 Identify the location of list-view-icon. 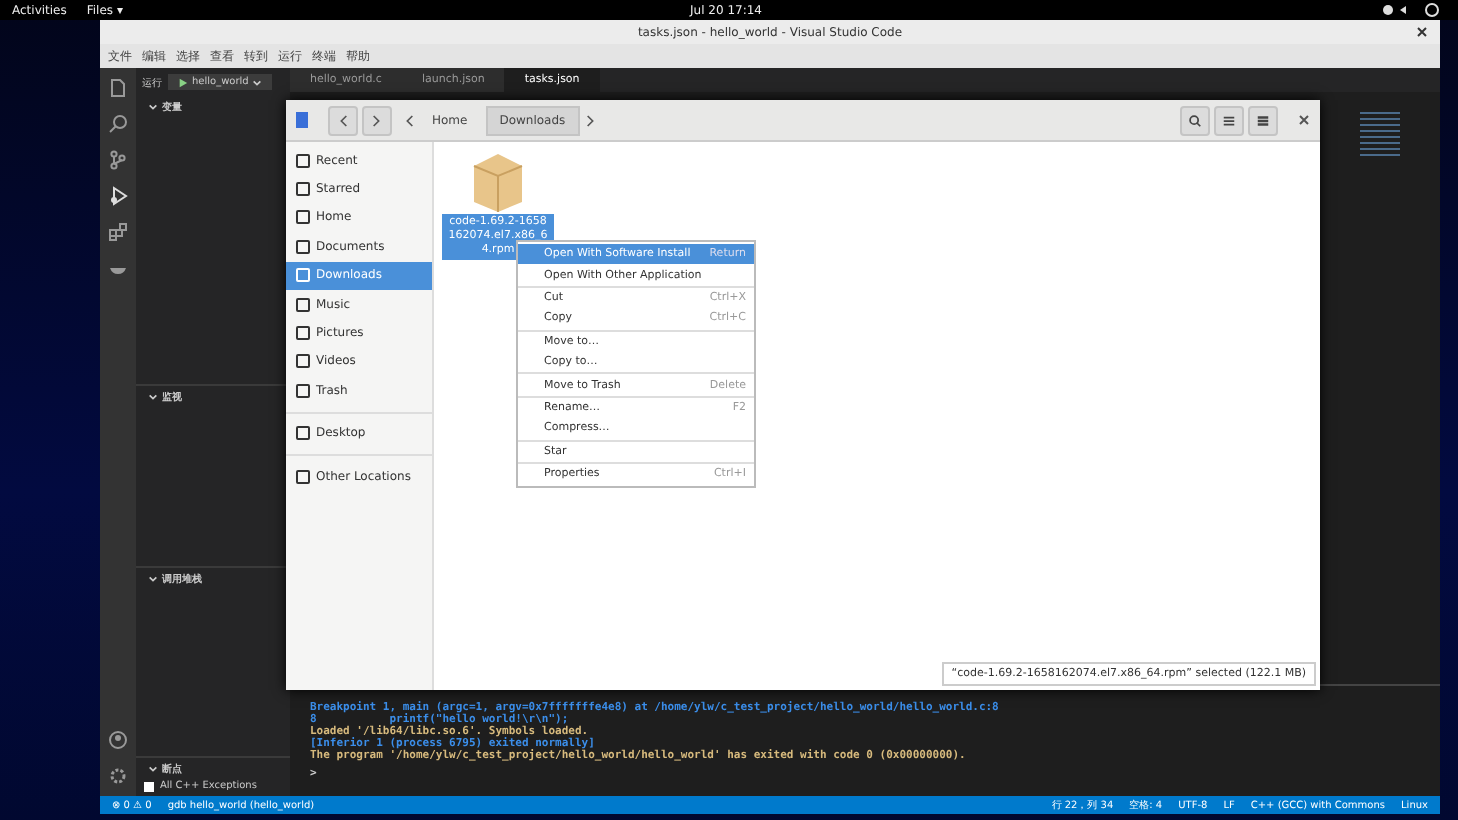
(1229, 120).